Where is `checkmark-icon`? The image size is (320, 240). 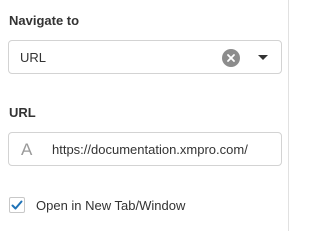 checkmark-icon is located at coordinates (17, 205).